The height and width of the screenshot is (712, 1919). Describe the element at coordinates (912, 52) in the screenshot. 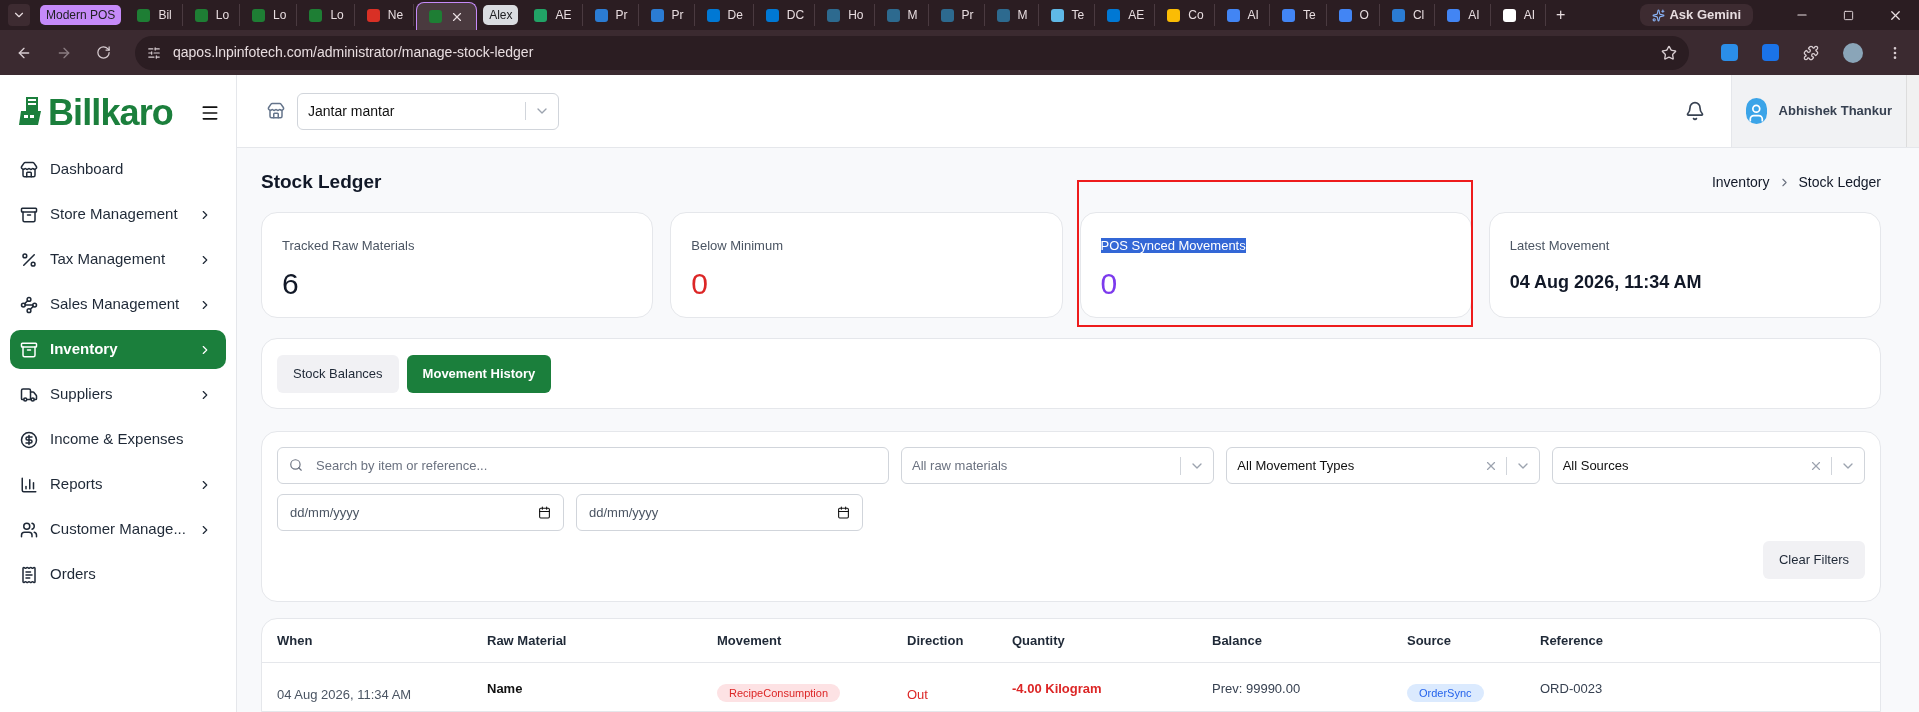

I see `address-bar: qapos.lnpinfotech.com/administrator/manage-stock-ledger` at that location.